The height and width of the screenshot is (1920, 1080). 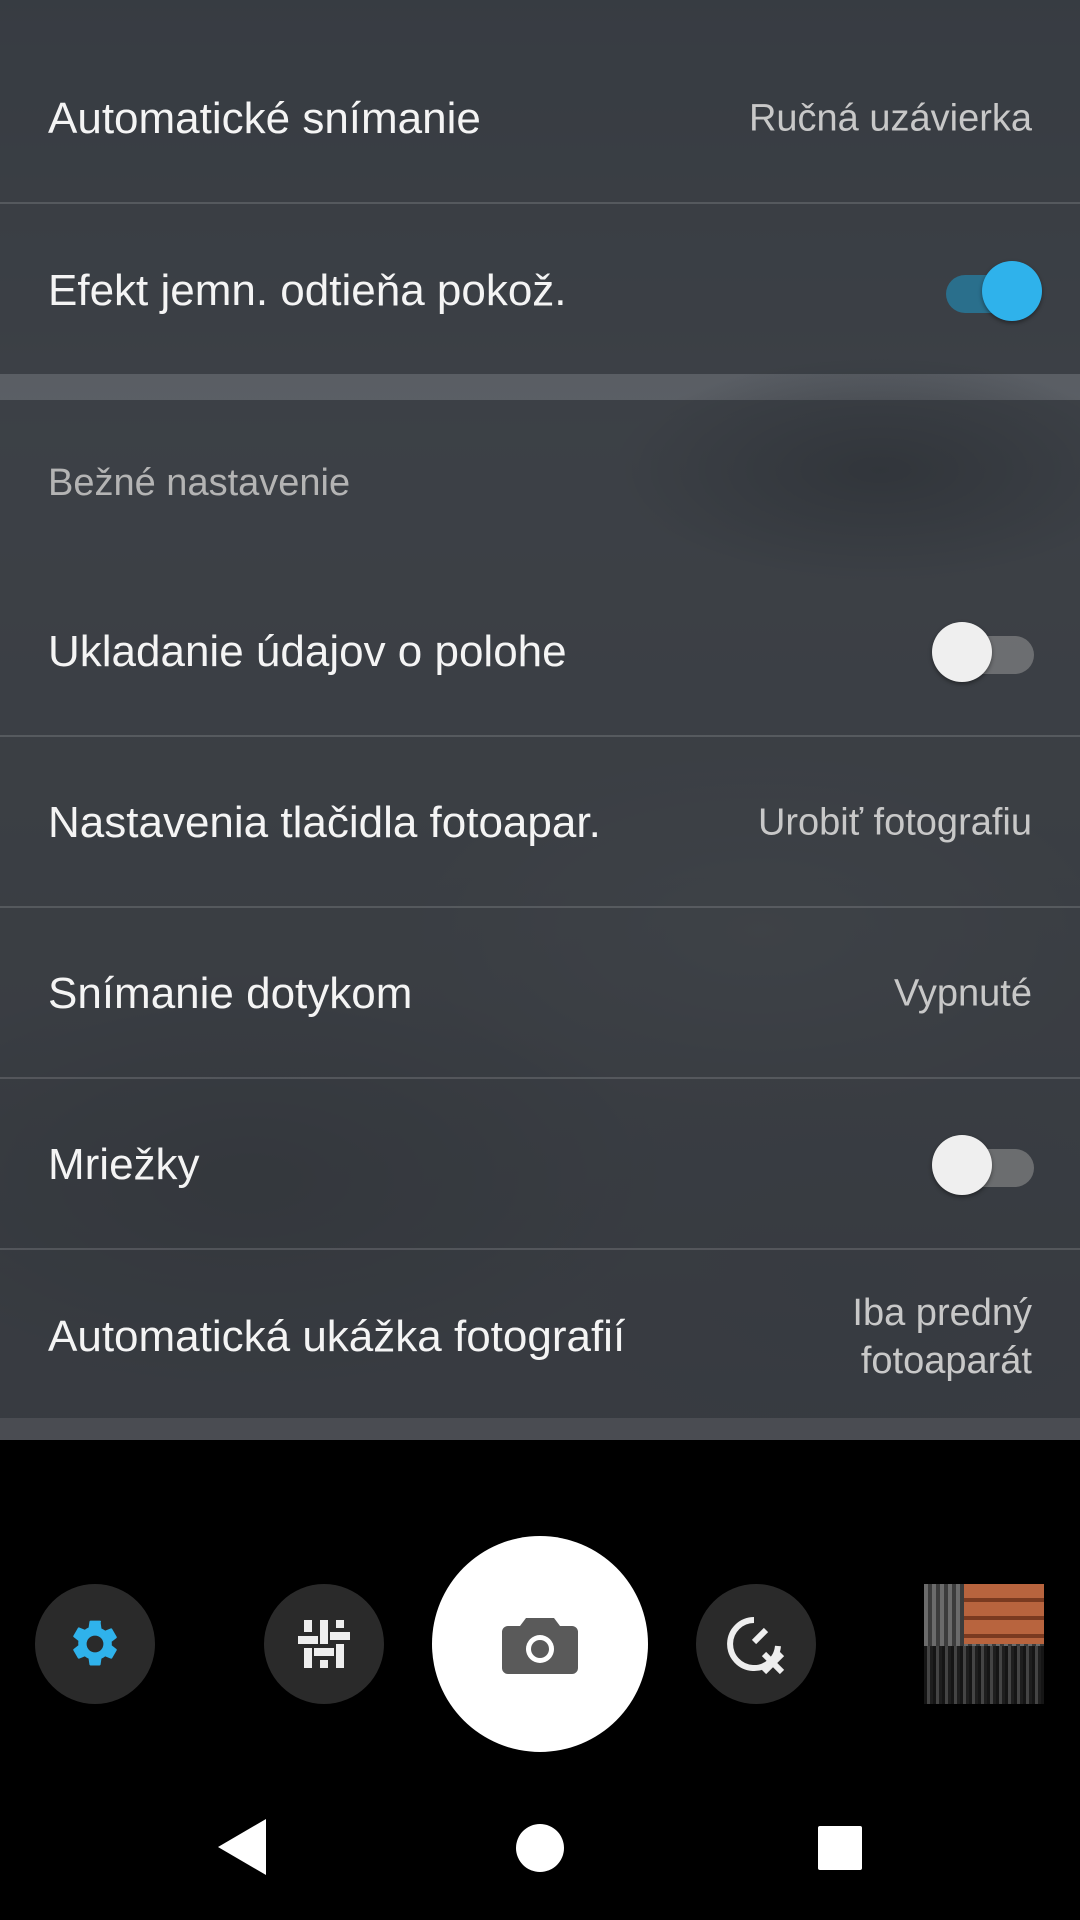 I want to click on setting-label: Ukladanie údajov o polohe, so click(x=307, y=651).